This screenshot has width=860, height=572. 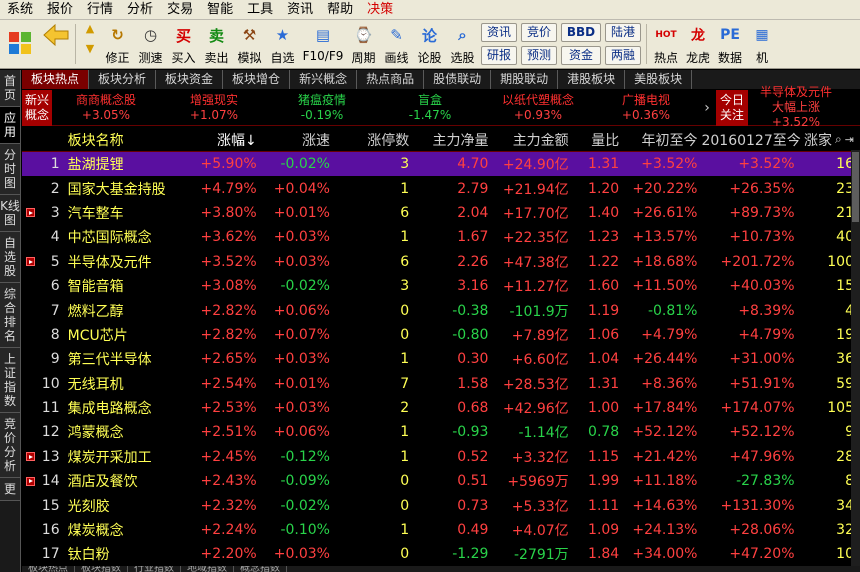 What do you see at coordinates (499, 55) in the screenshot?
I see `pill-research: 研报` at bounding box center [499, 55].